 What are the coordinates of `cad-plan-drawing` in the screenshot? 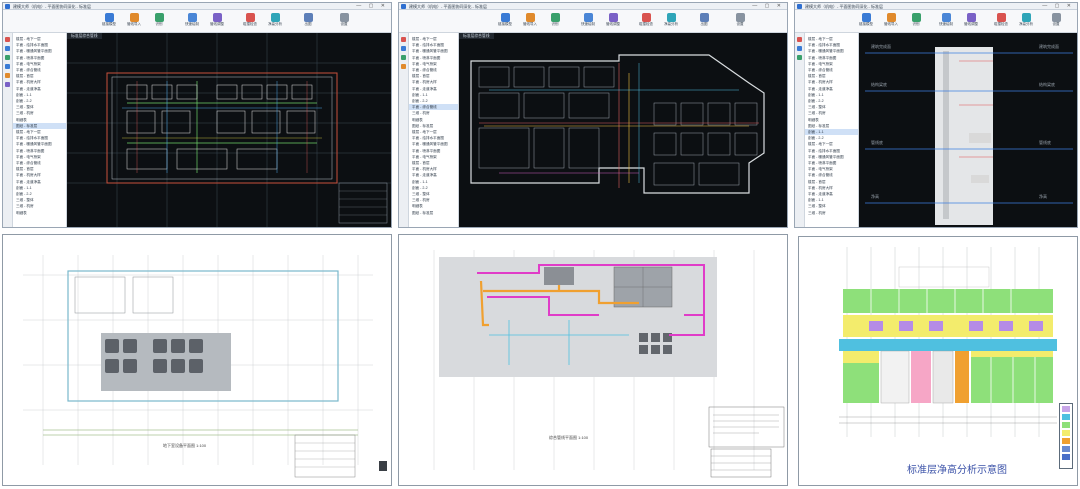 It's located at (229, 130).